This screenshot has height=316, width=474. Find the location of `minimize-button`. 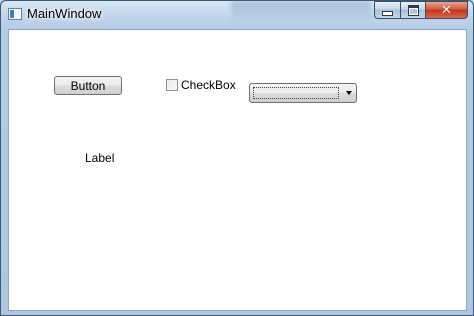

minimize-button is located at coordinates (387, 10).